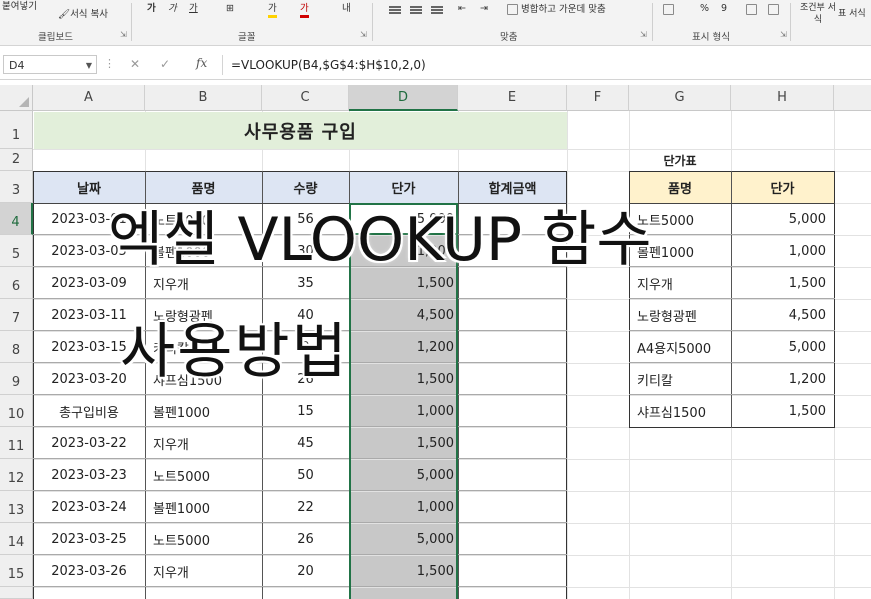 The height and width of the screenshot is (599, 871). Describe the element at coordinates (305, 411) in the screenshot. I see `cell-qty: 15` at that location.